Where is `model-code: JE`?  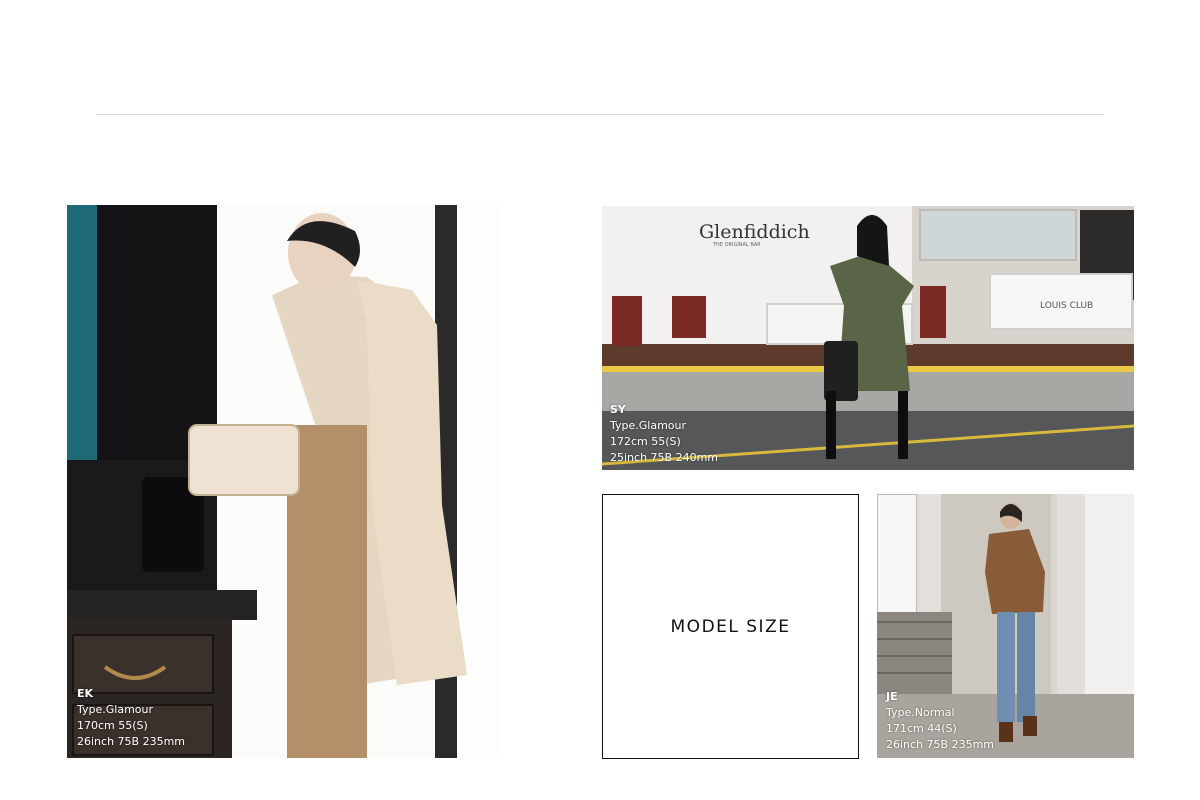
model-code: JE is located at coordinates (892, 696).